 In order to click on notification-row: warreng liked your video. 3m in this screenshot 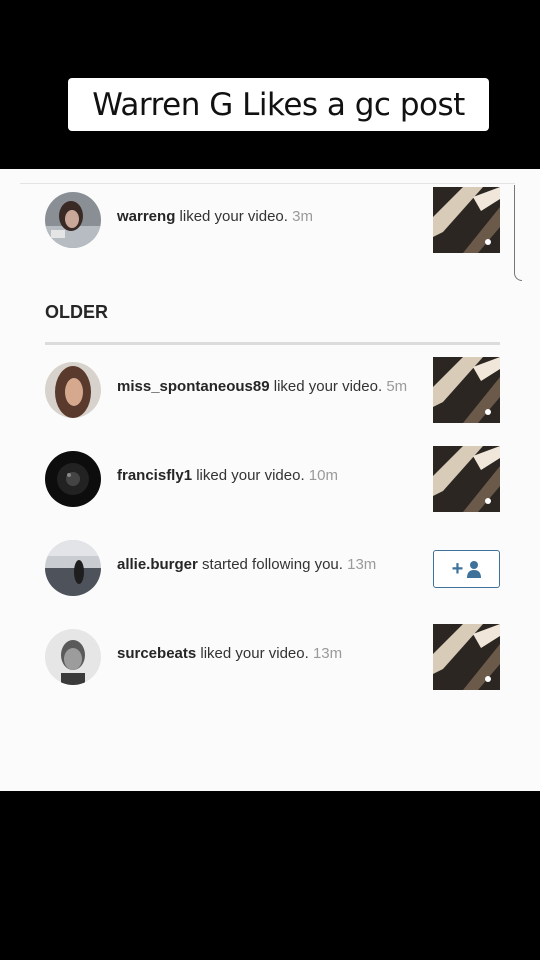, I will do `click(270, 220)`.